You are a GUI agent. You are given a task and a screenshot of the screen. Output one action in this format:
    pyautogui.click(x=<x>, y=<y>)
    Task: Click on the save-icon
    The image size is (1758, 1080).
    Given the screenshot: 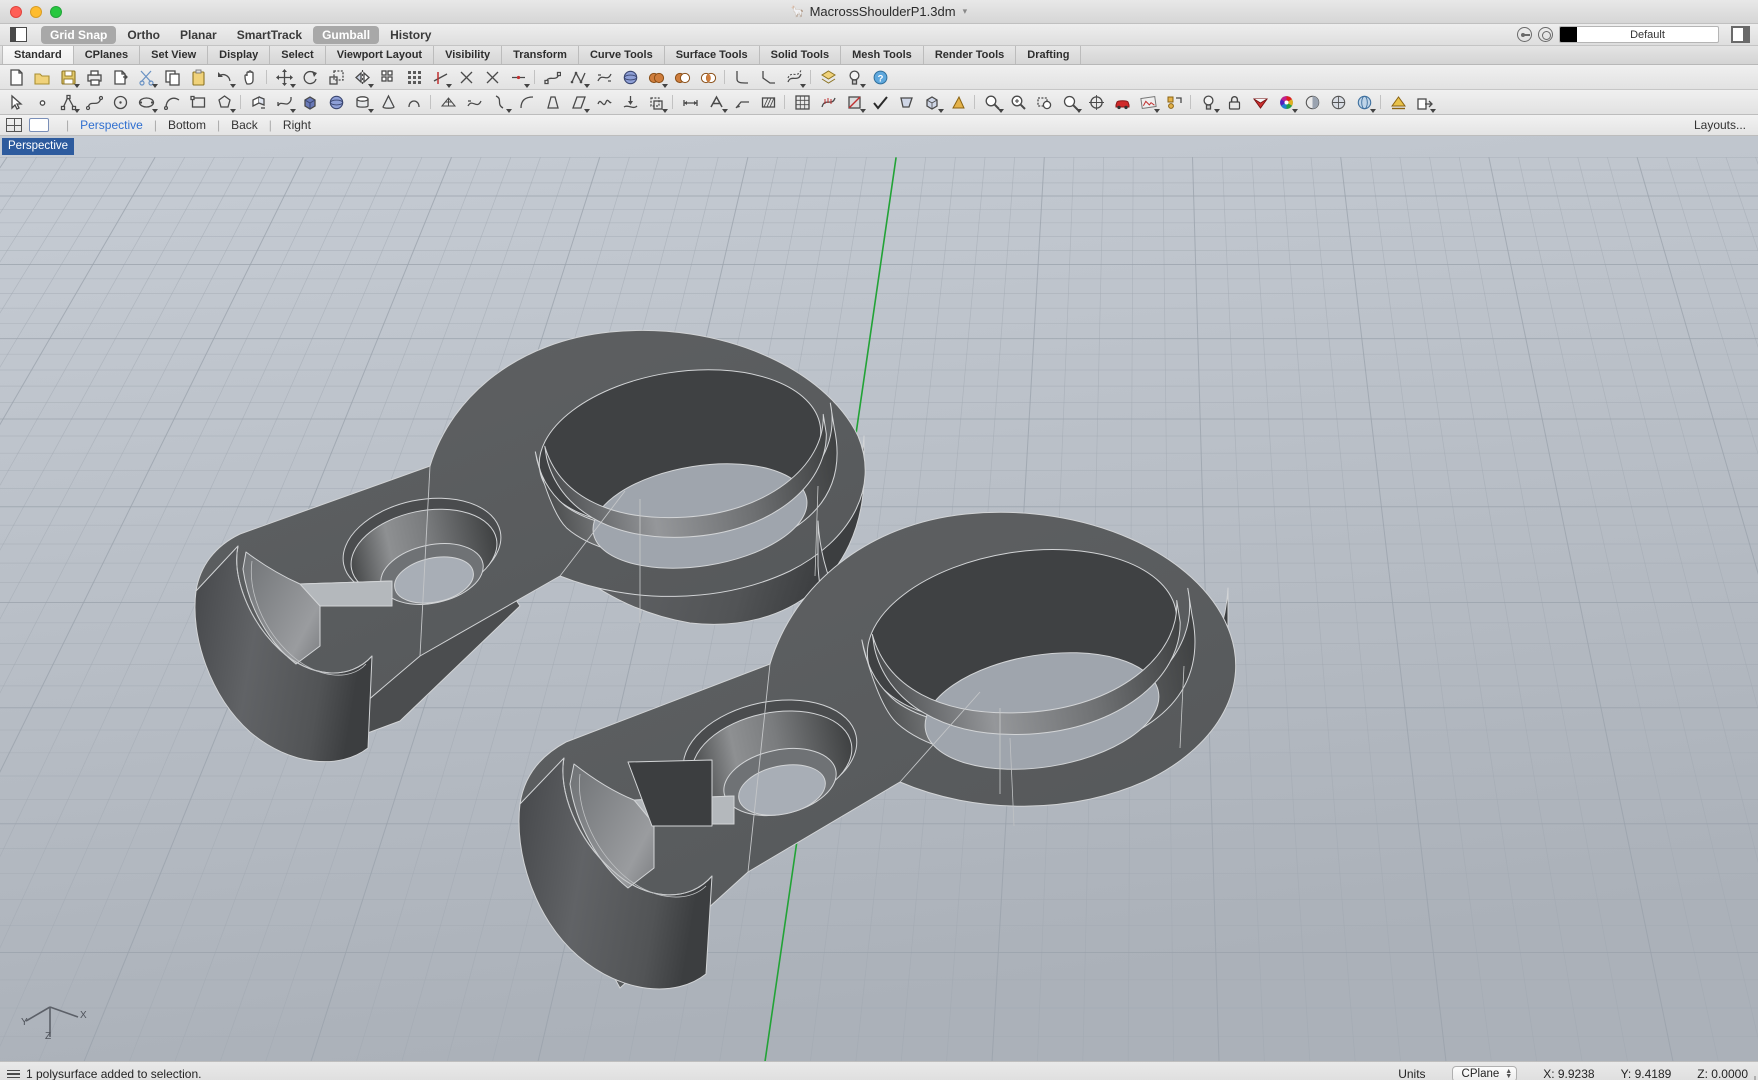 What is the action you would take?
    pyautogui.click(x=68, y=77)
    